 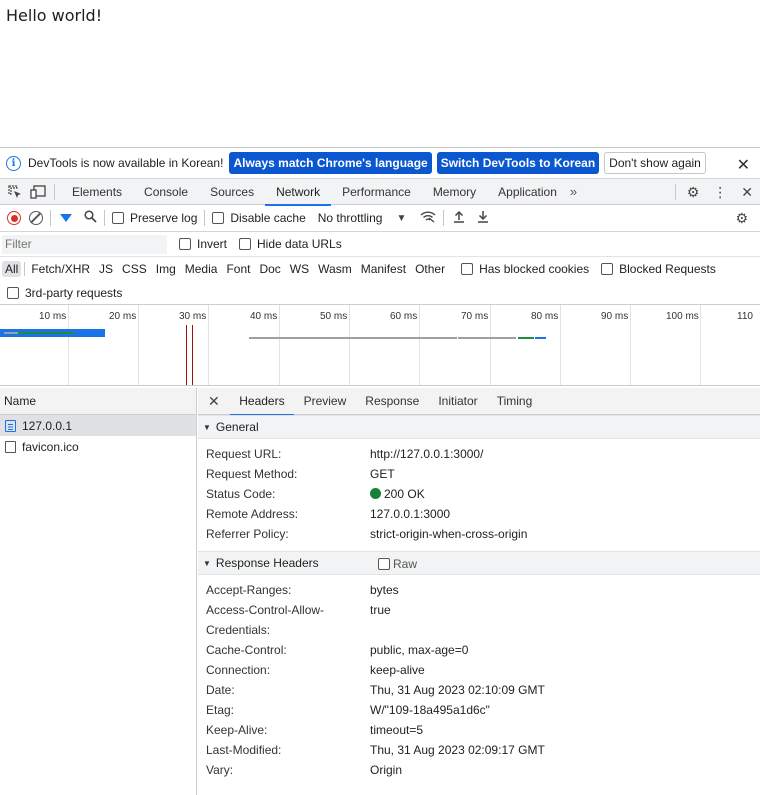 What do you see at coordinates (47, 425) in the screenshot?
I see `request-name: 127.0.0.1` at bounding box center [47, 425].